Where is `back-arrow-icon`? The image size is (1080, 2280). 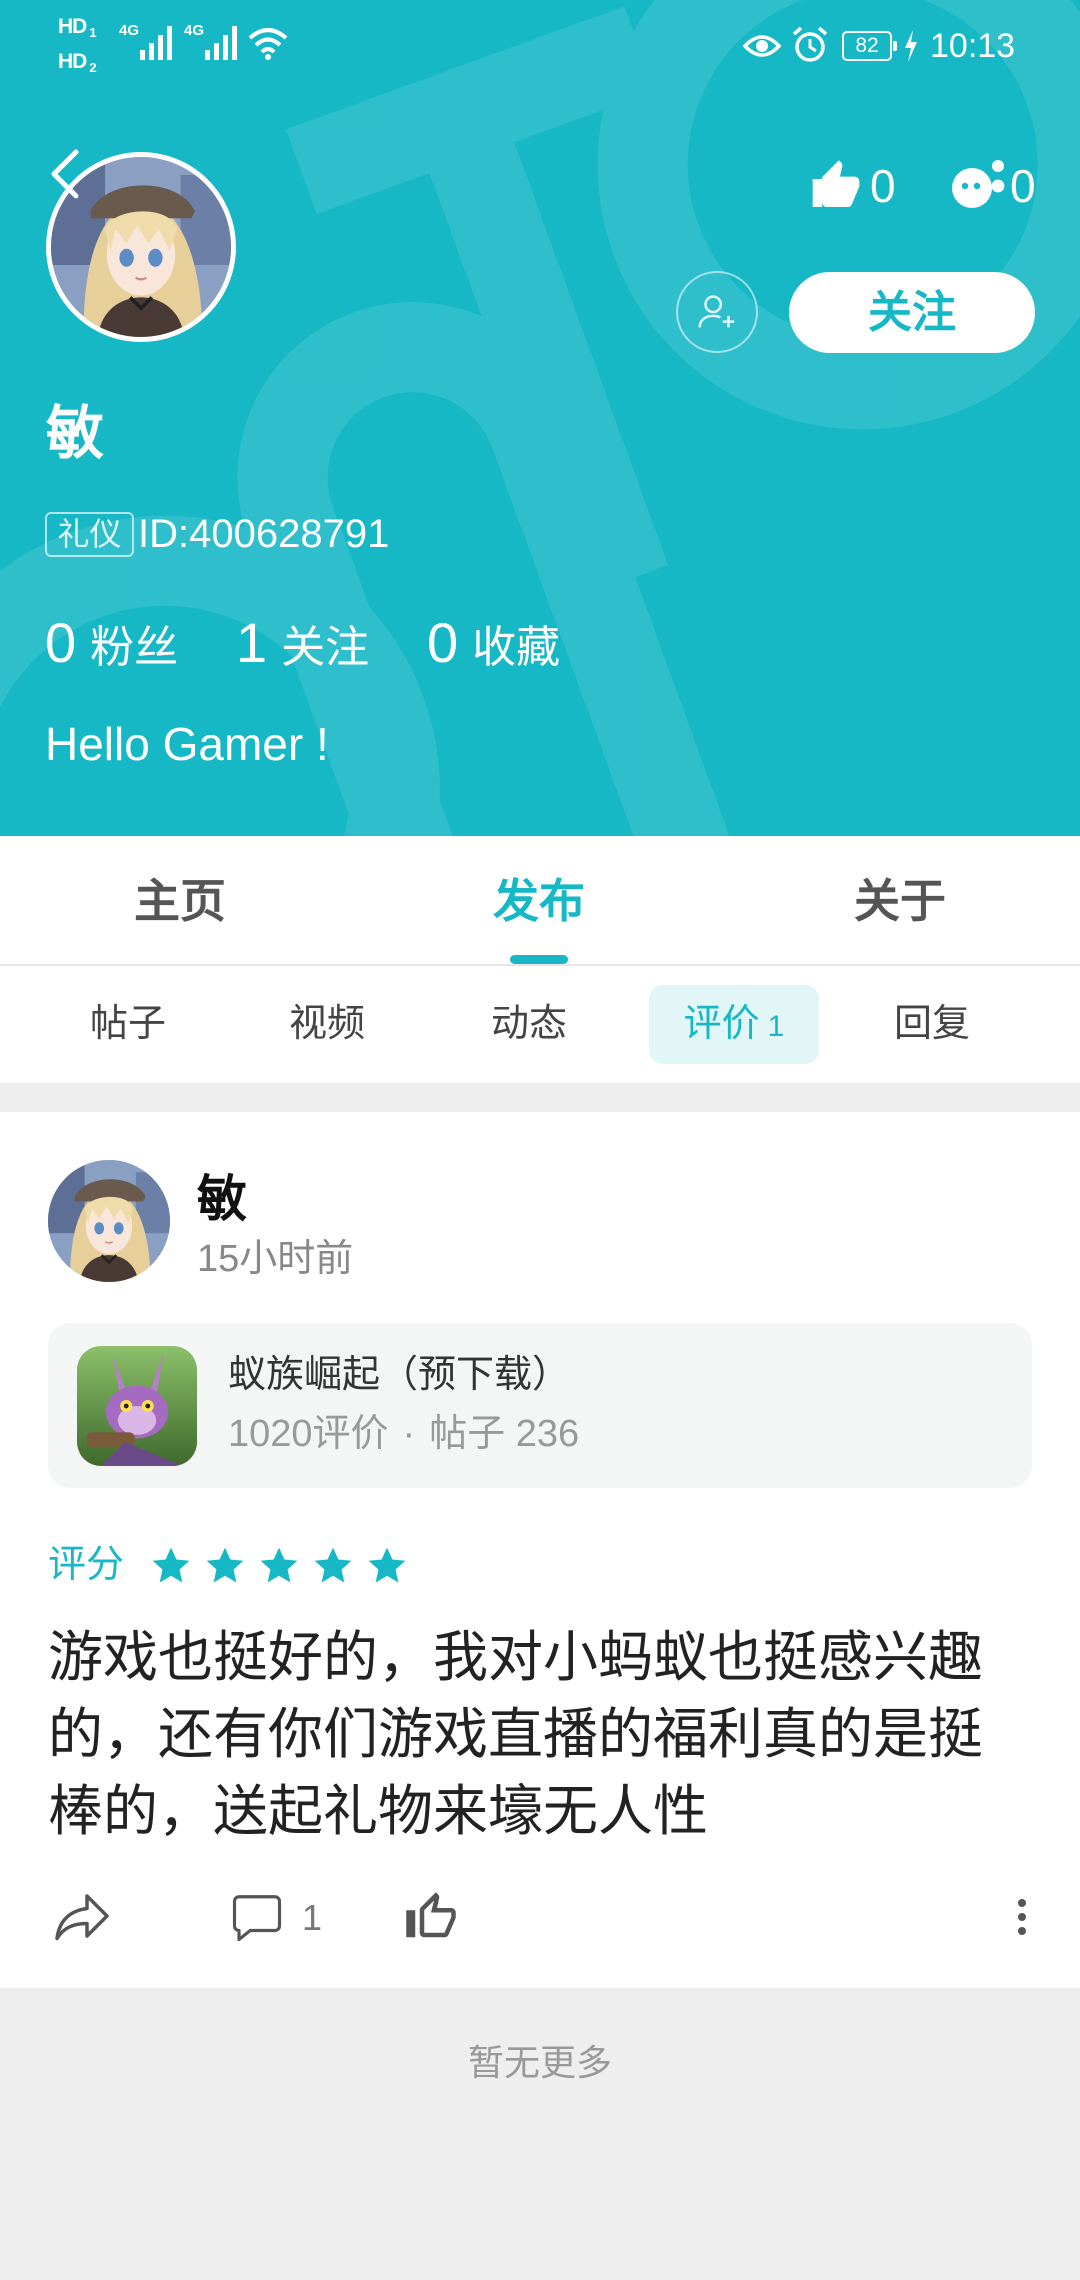 back-arrow-icon is located at coordinates (65, 174).